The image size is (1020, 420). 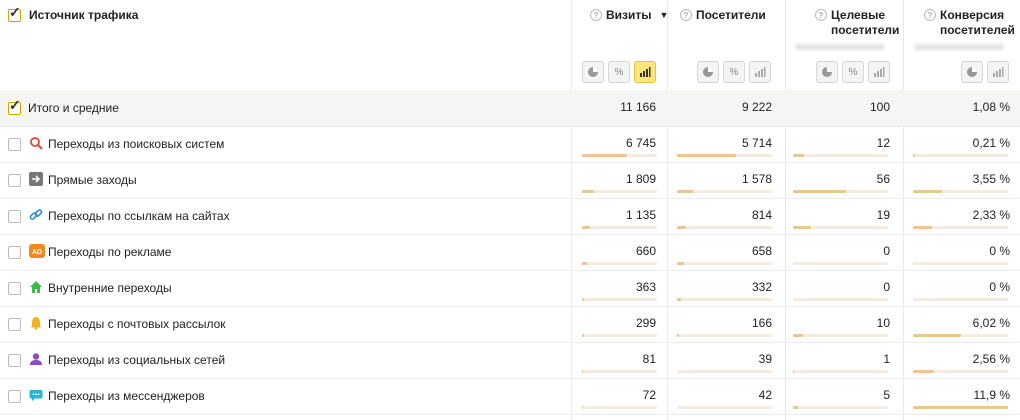 I want to click on table-row: Прямые заходы 1 809 1 578 56 3,55 %, so click(x=510, y=180).